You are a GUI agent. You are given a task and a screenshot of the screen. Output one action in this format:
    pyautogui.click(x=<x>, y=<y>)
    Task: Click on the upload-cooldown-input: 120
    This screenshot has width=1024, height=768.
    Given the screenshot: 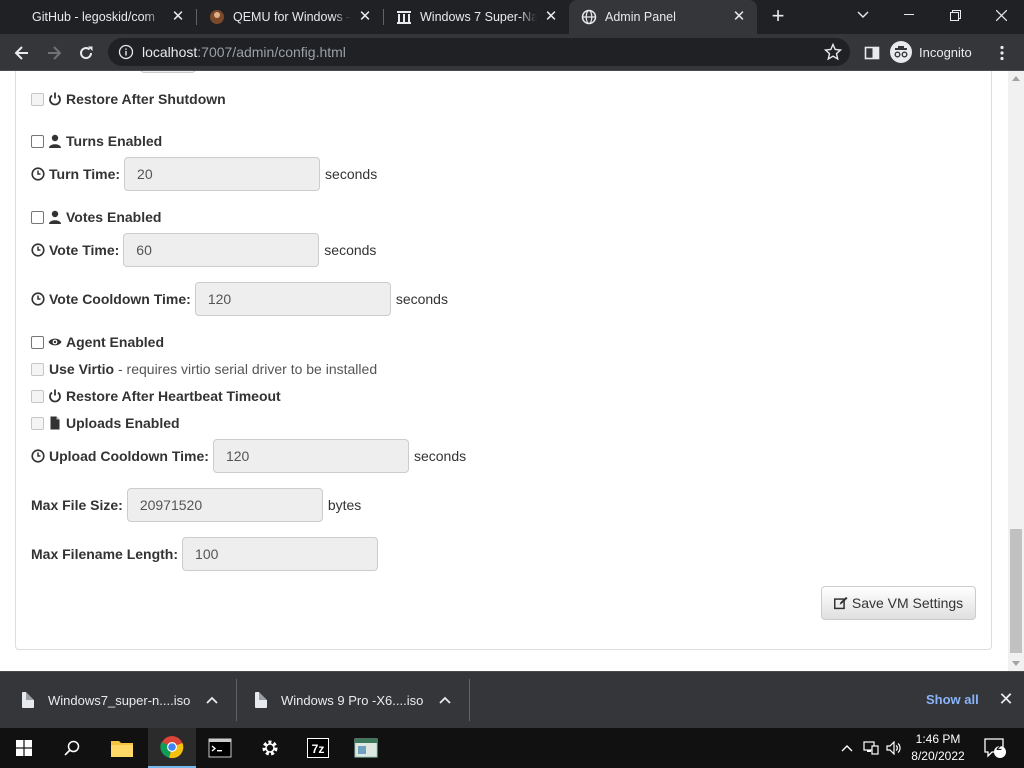 What is the action you would take?
    pyautogui.click(x=310, y=456)
    